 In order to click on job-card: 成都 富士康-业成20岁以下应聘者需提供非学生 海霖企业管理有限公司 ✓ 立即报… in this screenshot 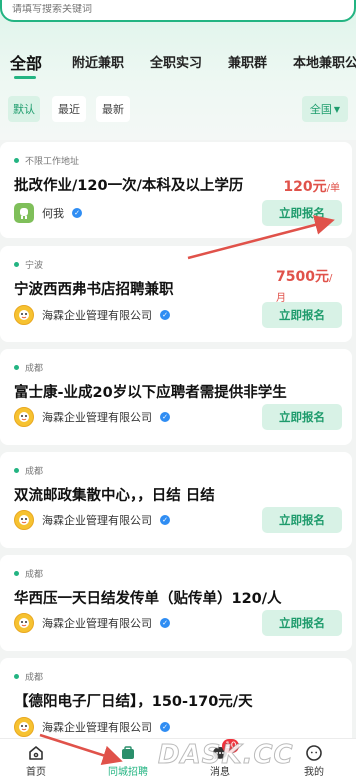, I will do `click(176, 397)`.